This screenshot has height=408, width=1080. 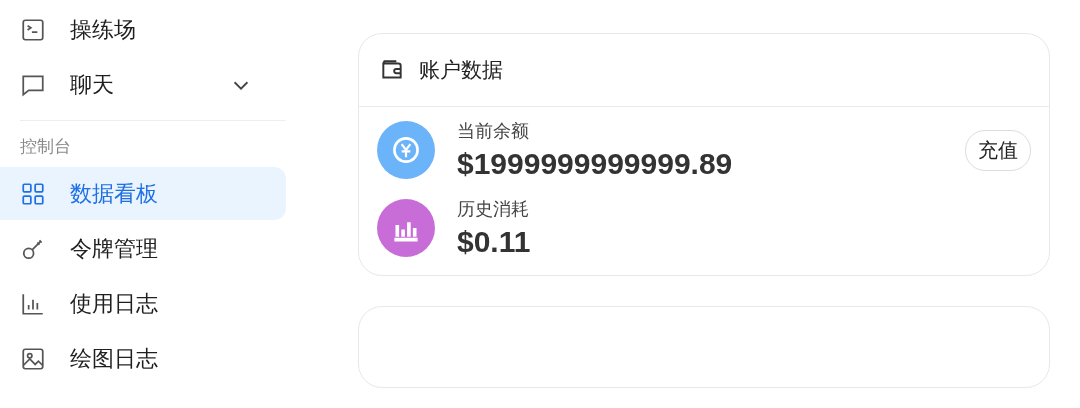 What do you see at coordinates (143, 84) in the screenshot?
I see `sidebar-item: 聊天` at bounding box center [143, 84].